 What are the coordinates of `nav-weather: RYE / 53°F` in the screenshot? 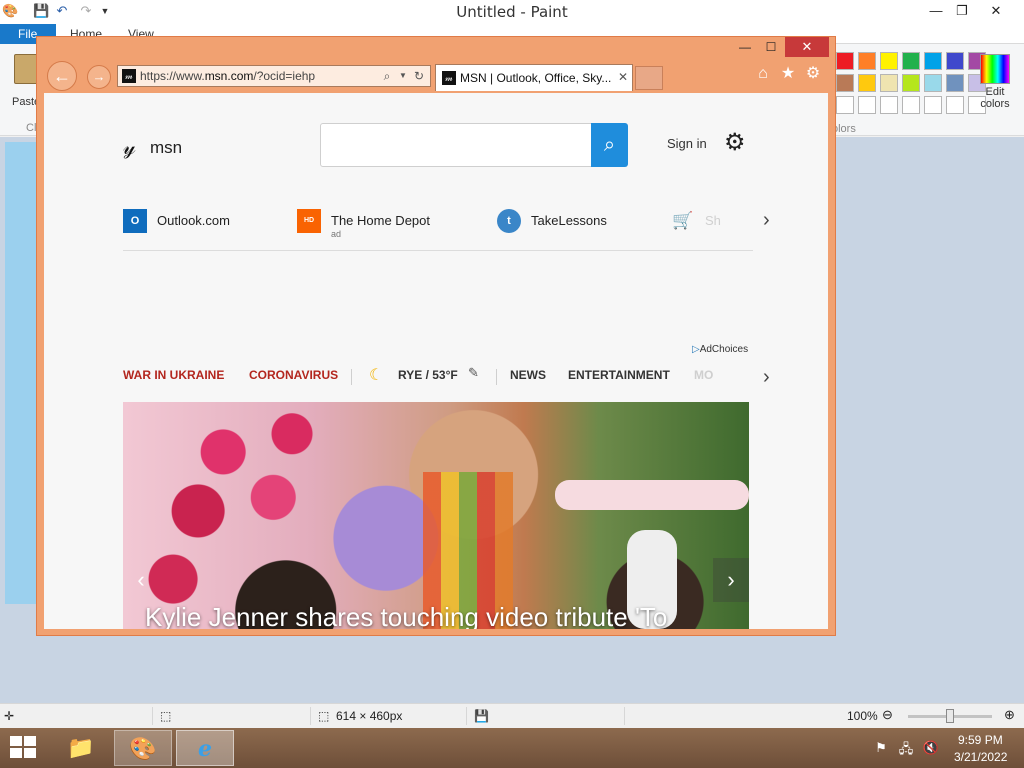 It's located at (428, 375).